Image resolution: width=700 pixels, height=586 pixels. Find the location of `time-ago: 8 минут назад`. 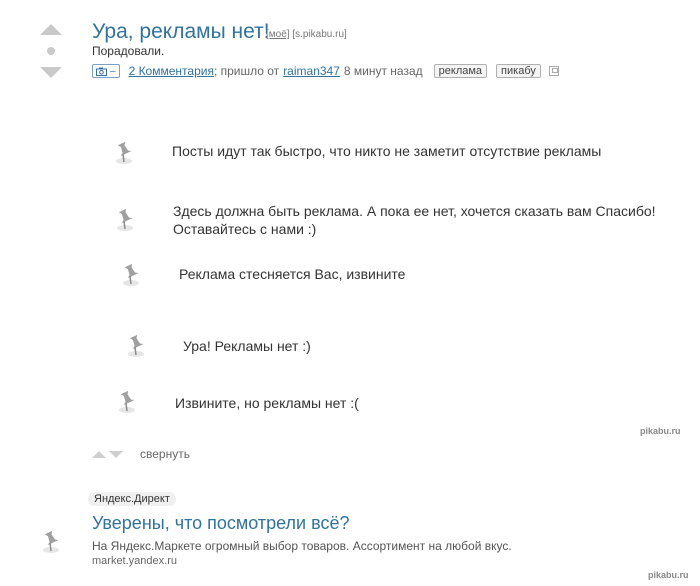

time-ago: 8 минут назад is located at coordinates (383, 71).